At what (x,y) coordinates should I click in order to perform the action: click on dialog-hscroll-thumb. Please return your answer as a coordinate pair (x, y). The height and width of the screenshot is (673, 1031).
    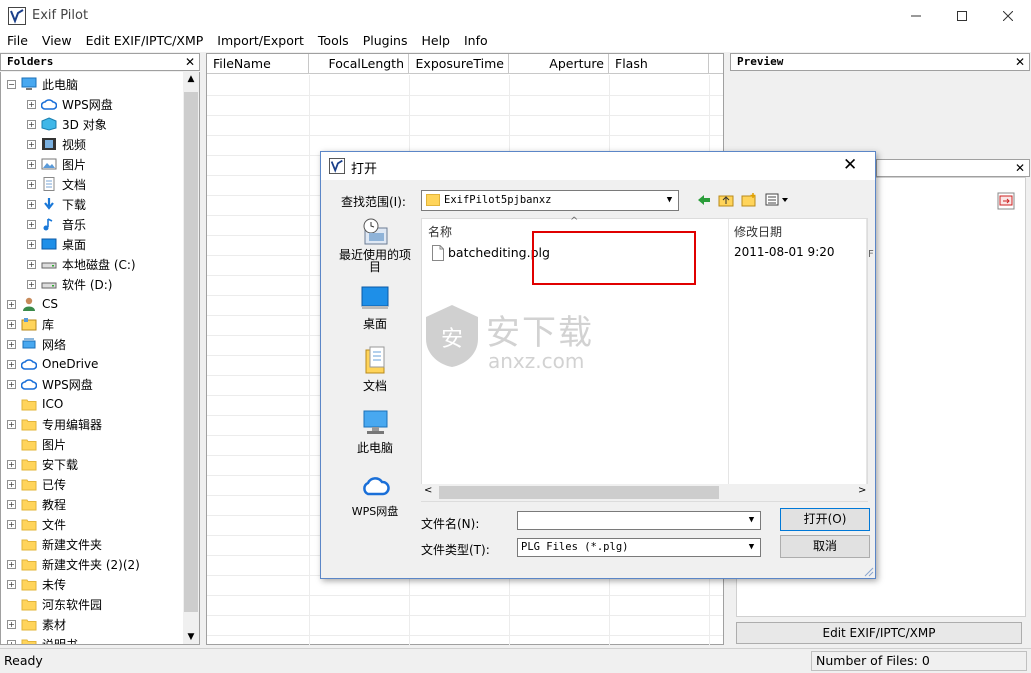
    Looking at the image, I should click on (579, 492).